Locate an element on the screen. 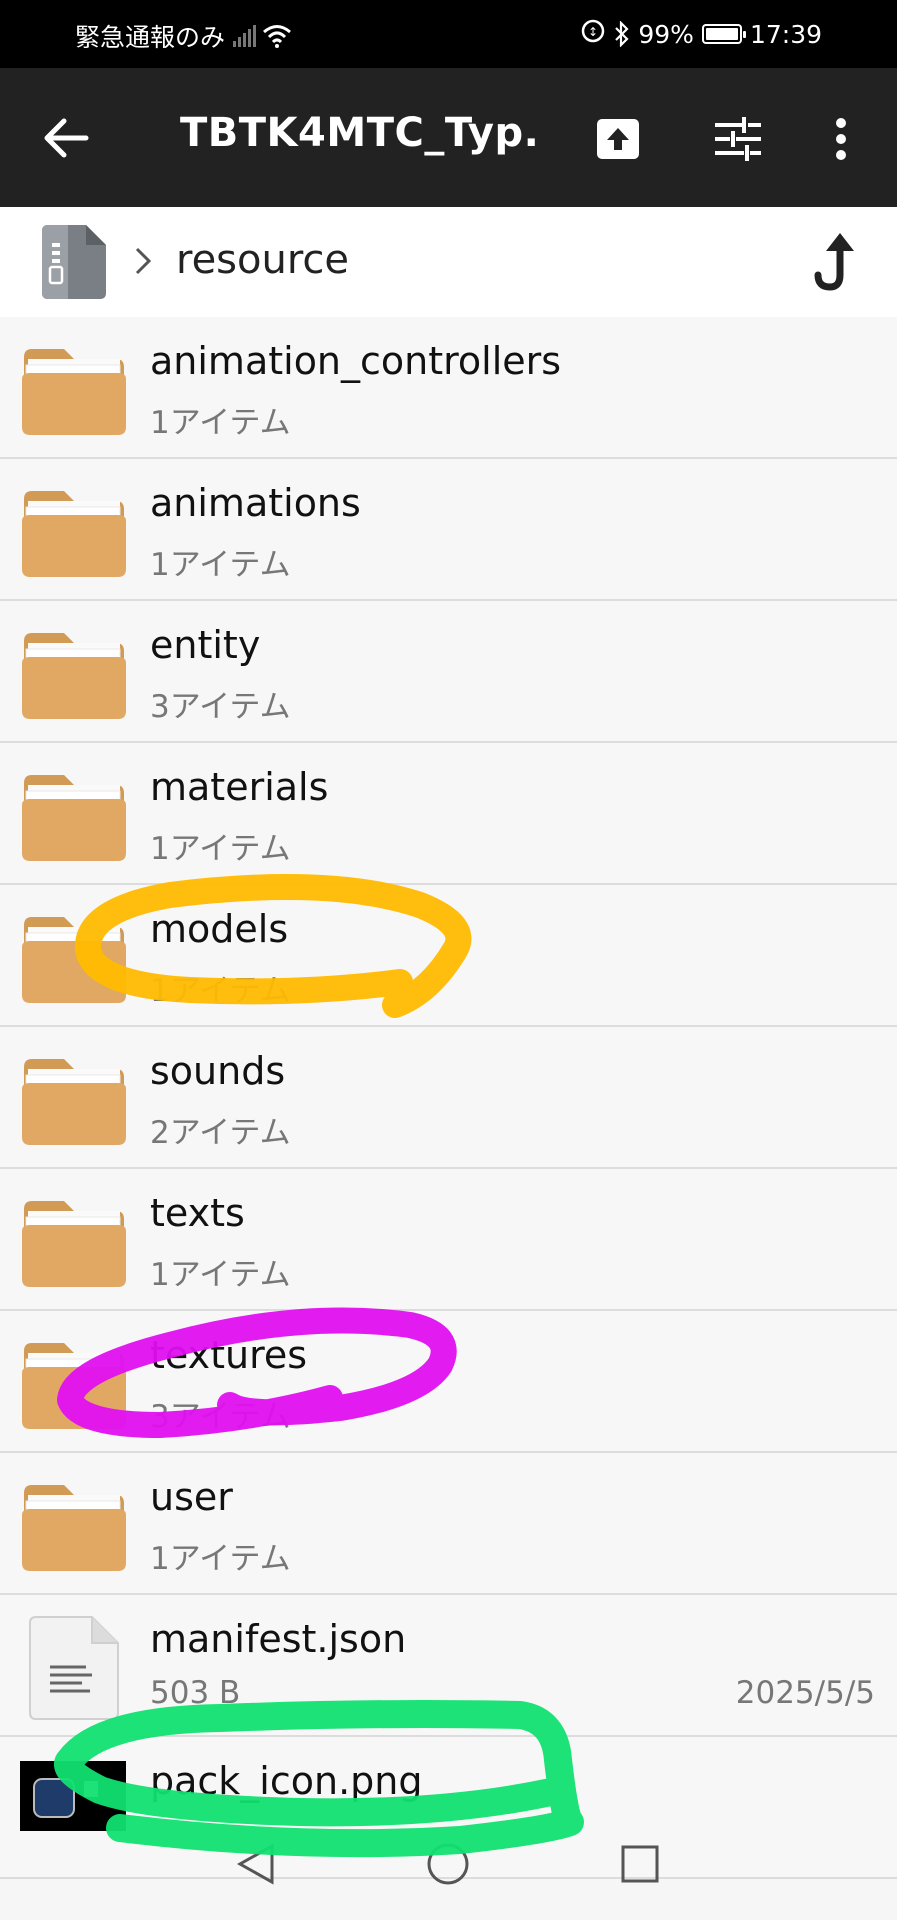 This screenshot has width=897, height=1920. data-saver-icon: ↕ is located at coordinates (593, 34).